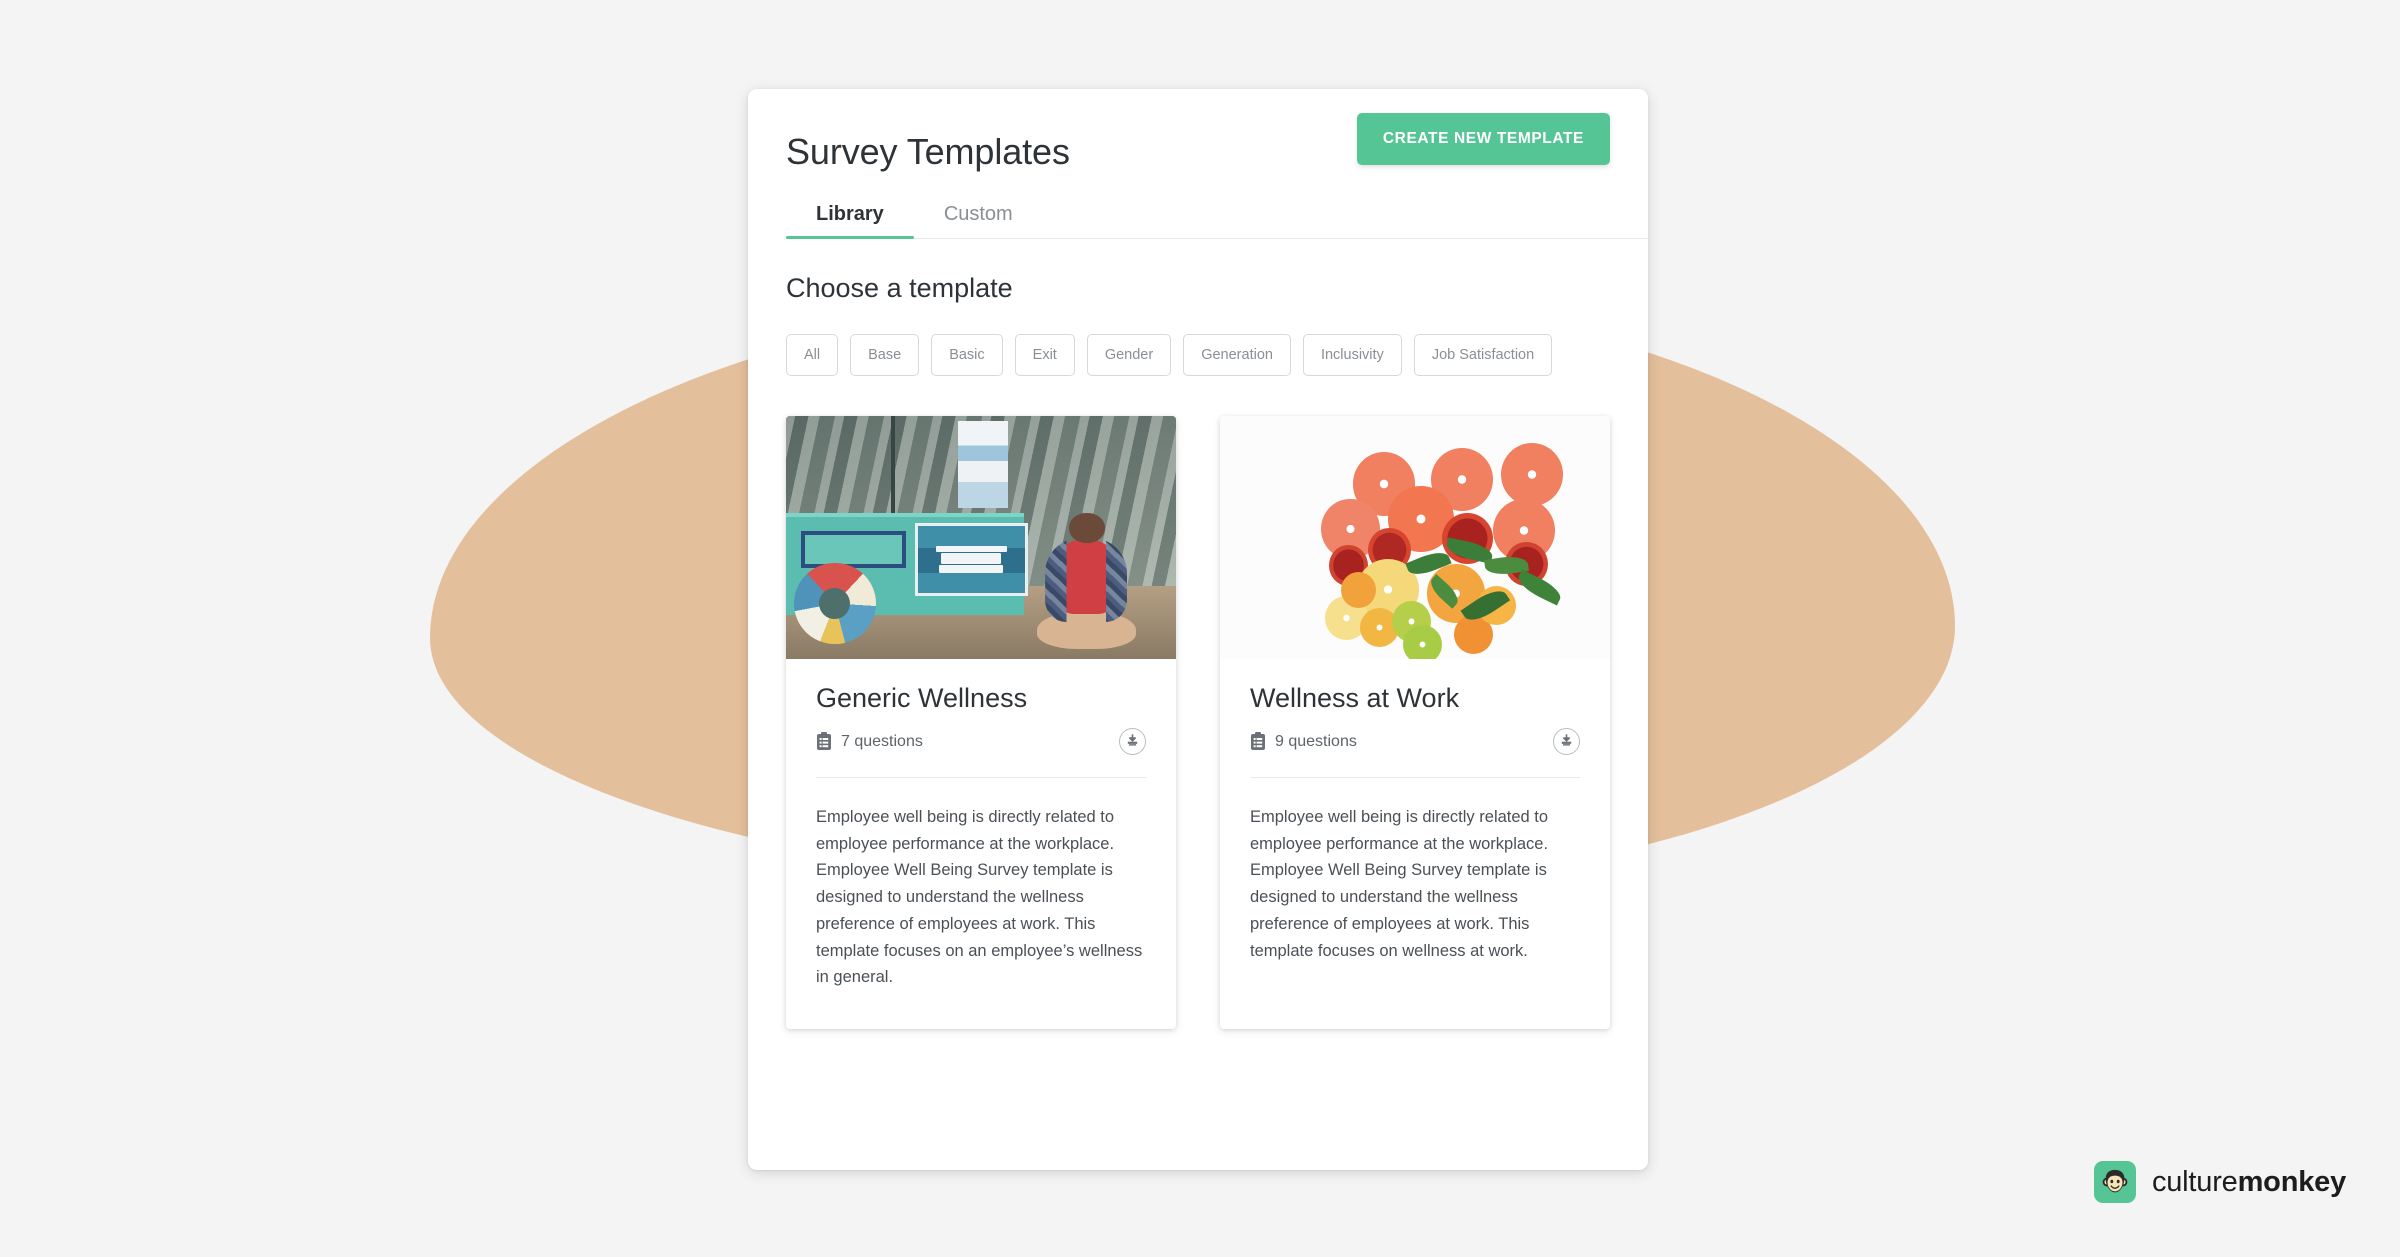 Image resolution: width=2400 pixels, height=1257 pixels. I want to click on filter-chip-inclusivity: Inclusivity, so click(1352, 355).